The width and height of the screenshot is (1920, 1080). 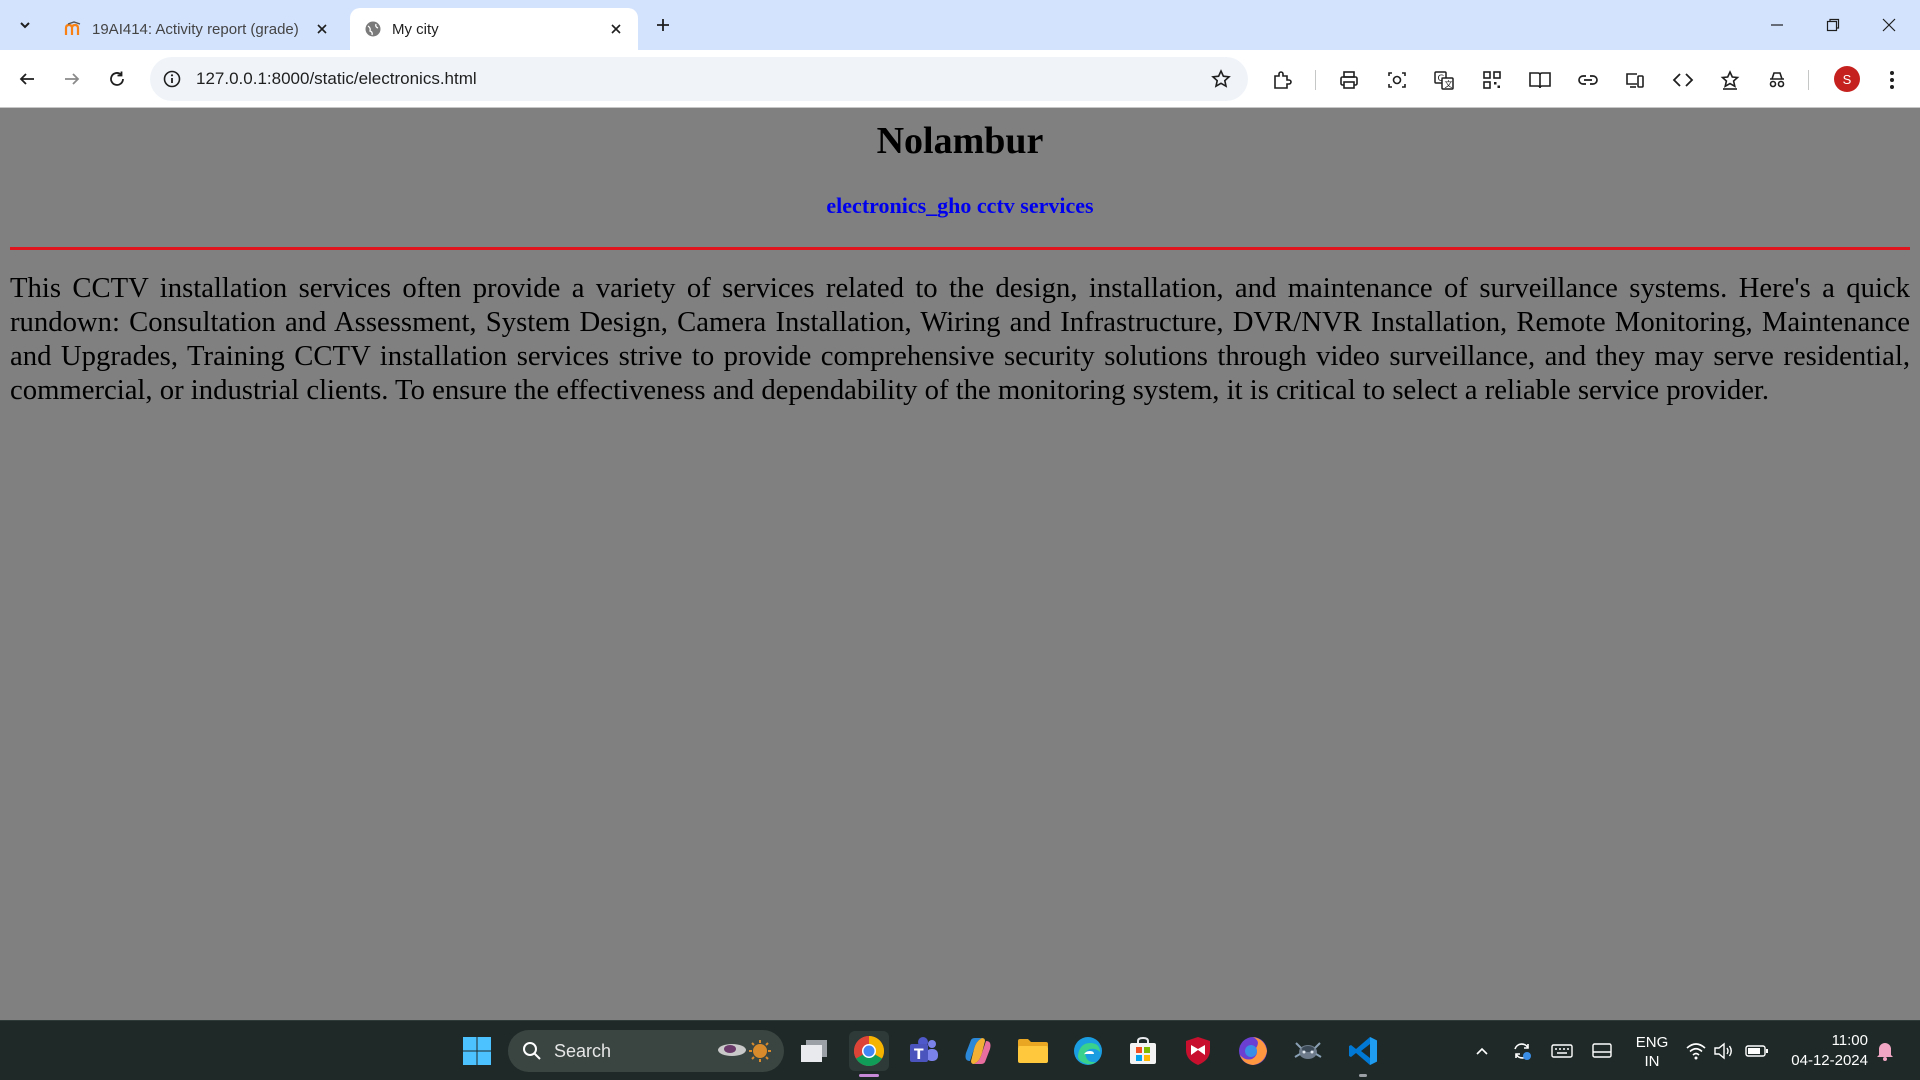 I want to click on address-bar: 127.0.0.1:8000/static/electronics.html, so click(x=699, y=79).